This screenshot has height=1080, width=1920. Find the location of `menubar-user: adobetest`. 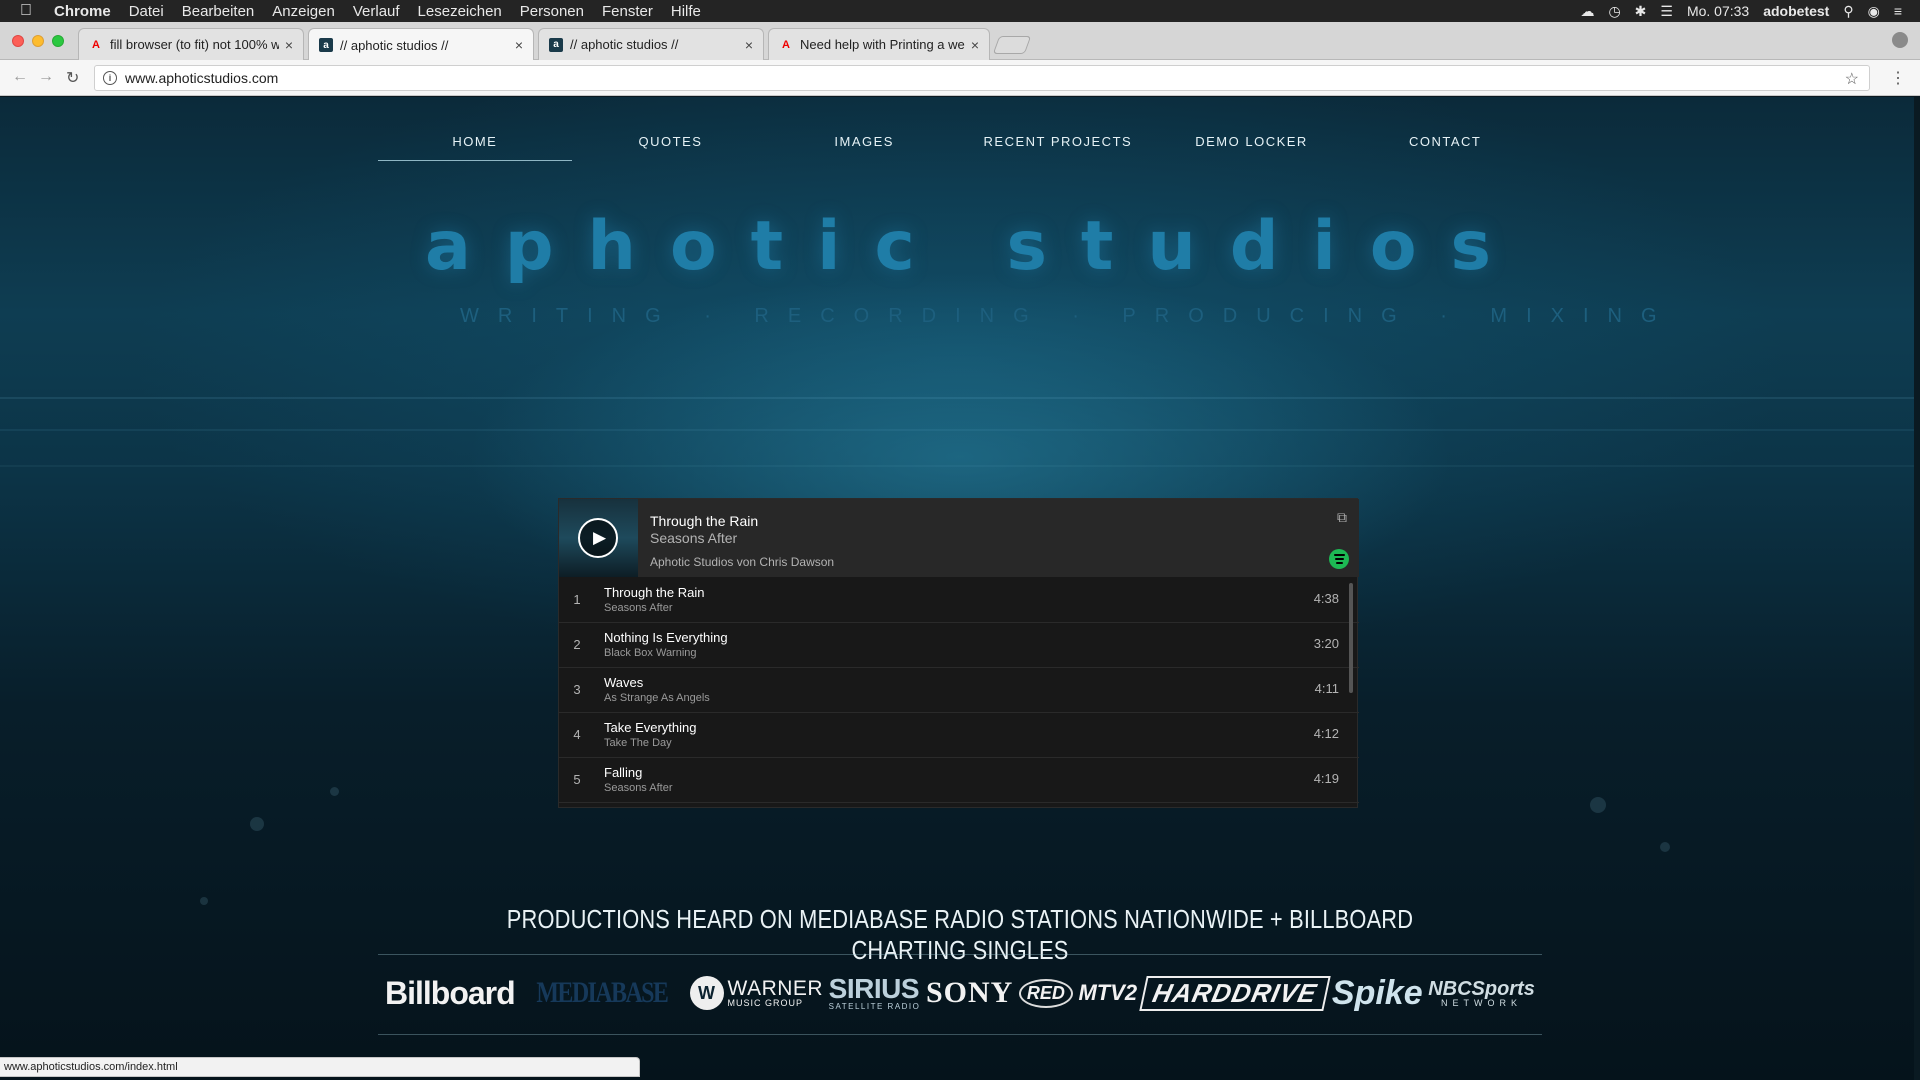

menubar-user: adobetest is located at coordinates (1796, 11).